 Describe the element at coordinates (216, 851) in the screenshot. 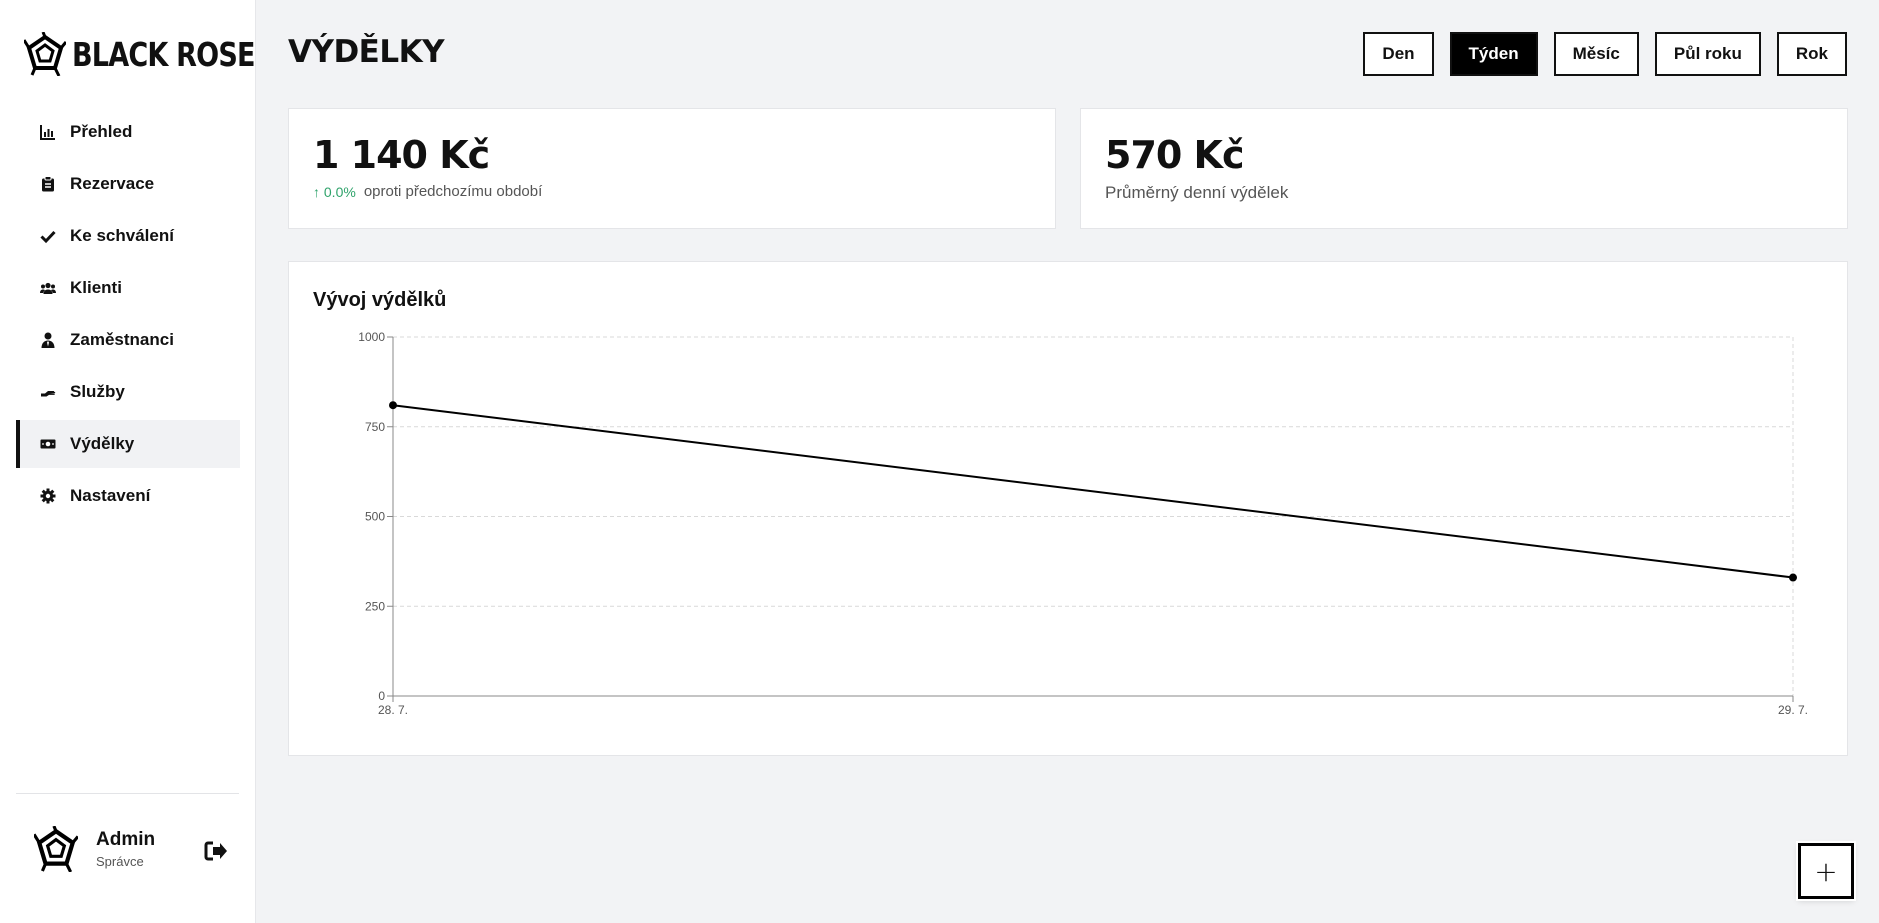

I see `logout-icon` at that location.